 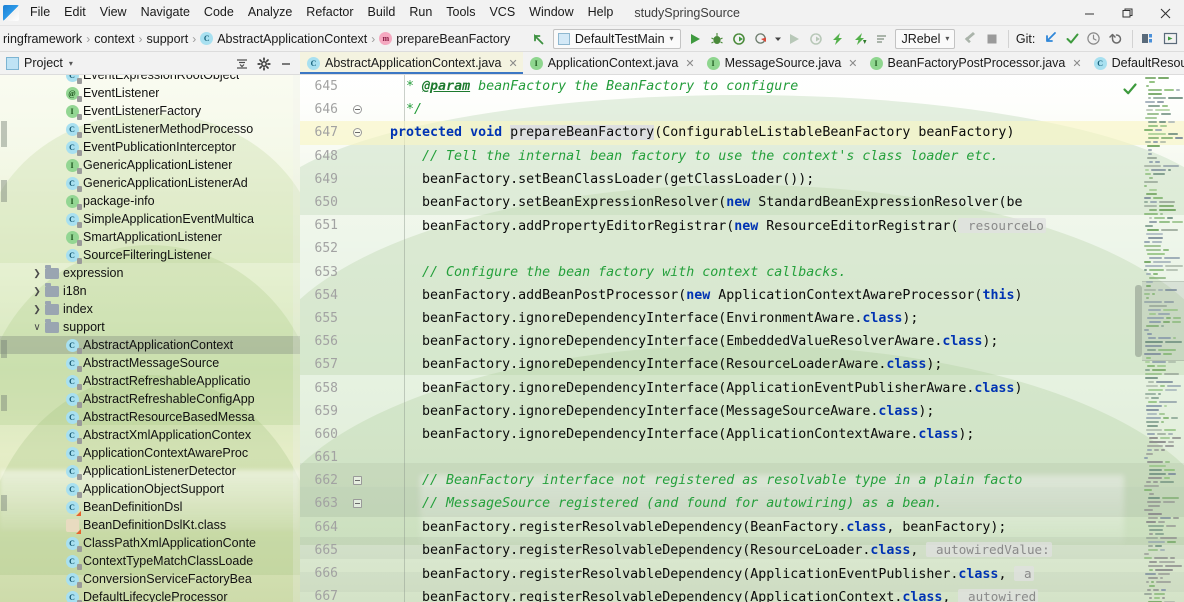 What do you see at coordinates (551, 12) in the screenshot?
I see `menu-item-window: Window` at bounding box center [551, 12].